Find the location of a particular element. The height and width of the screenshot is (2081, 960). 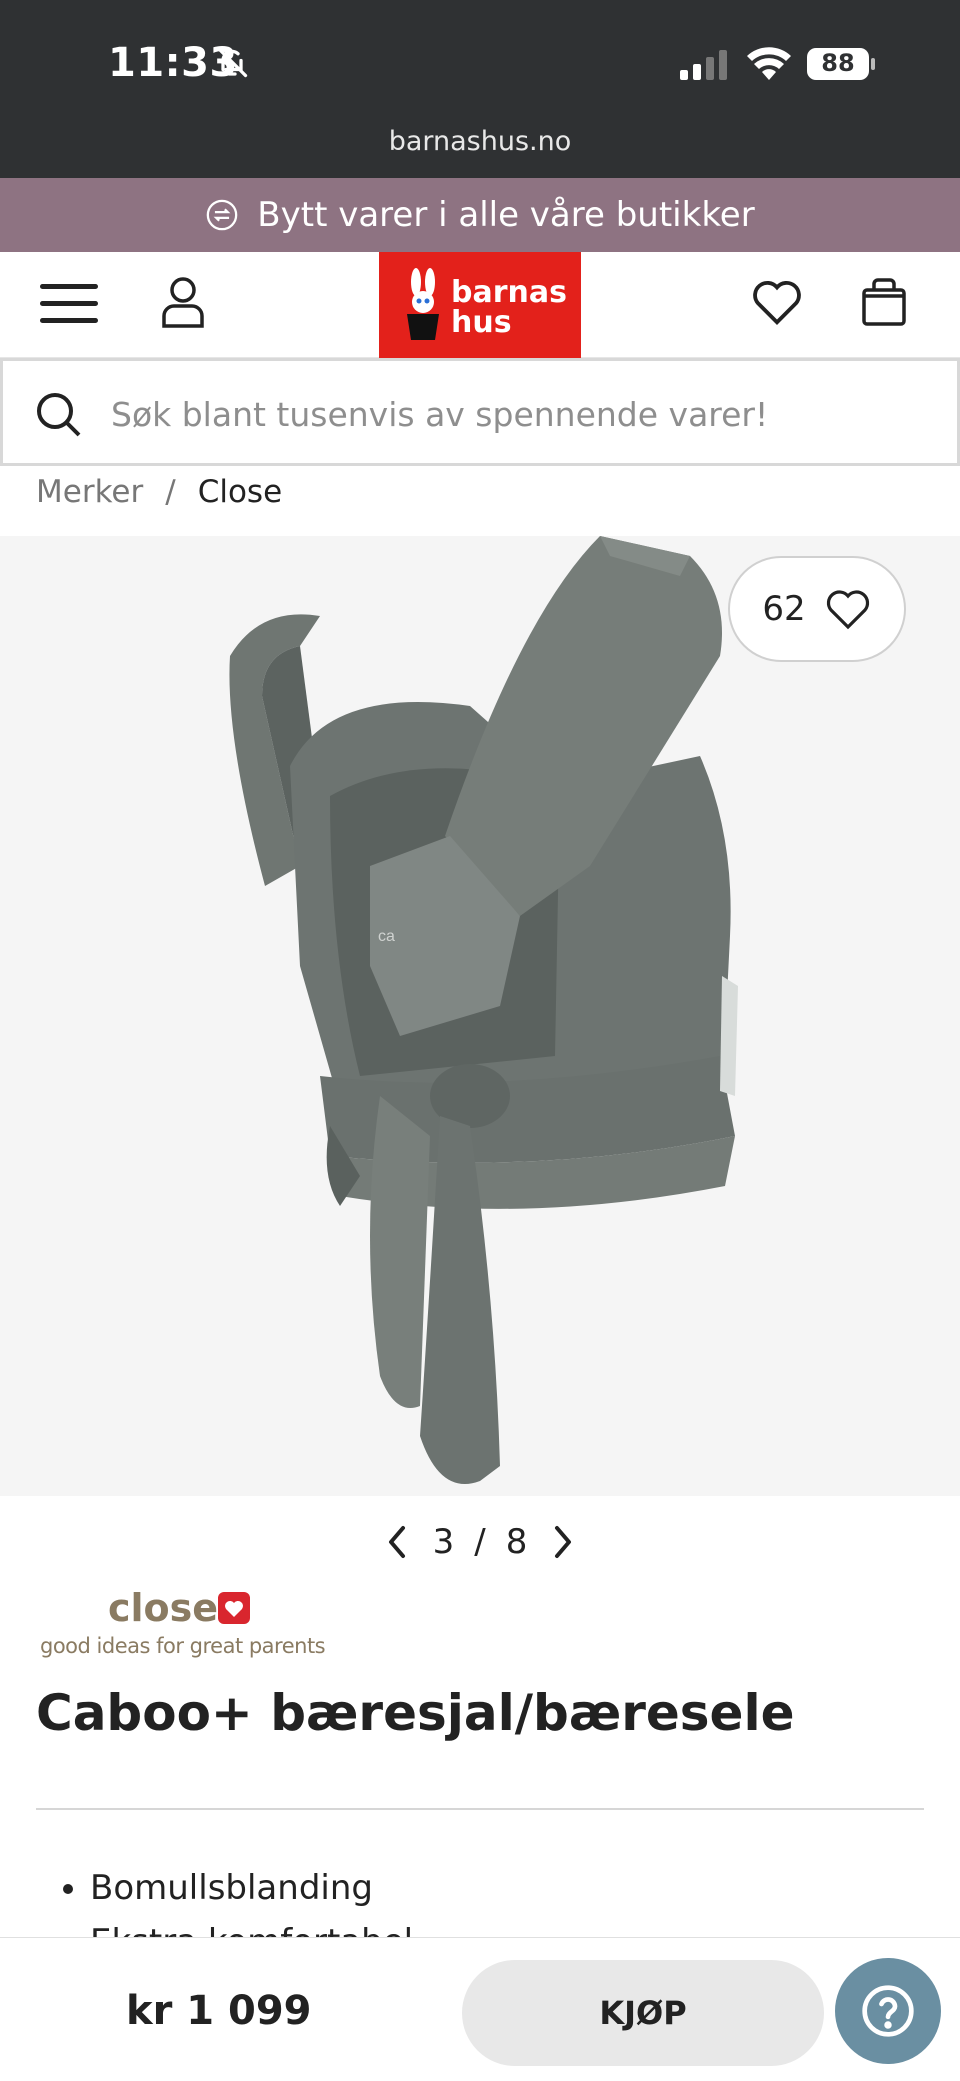

help-button is located at coordinates (888, 2011).